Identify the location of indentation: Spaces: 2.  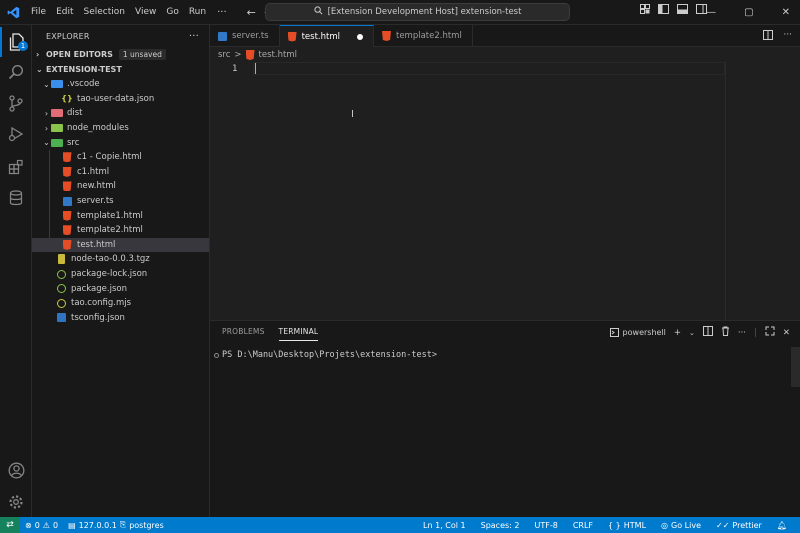
(500, 525).